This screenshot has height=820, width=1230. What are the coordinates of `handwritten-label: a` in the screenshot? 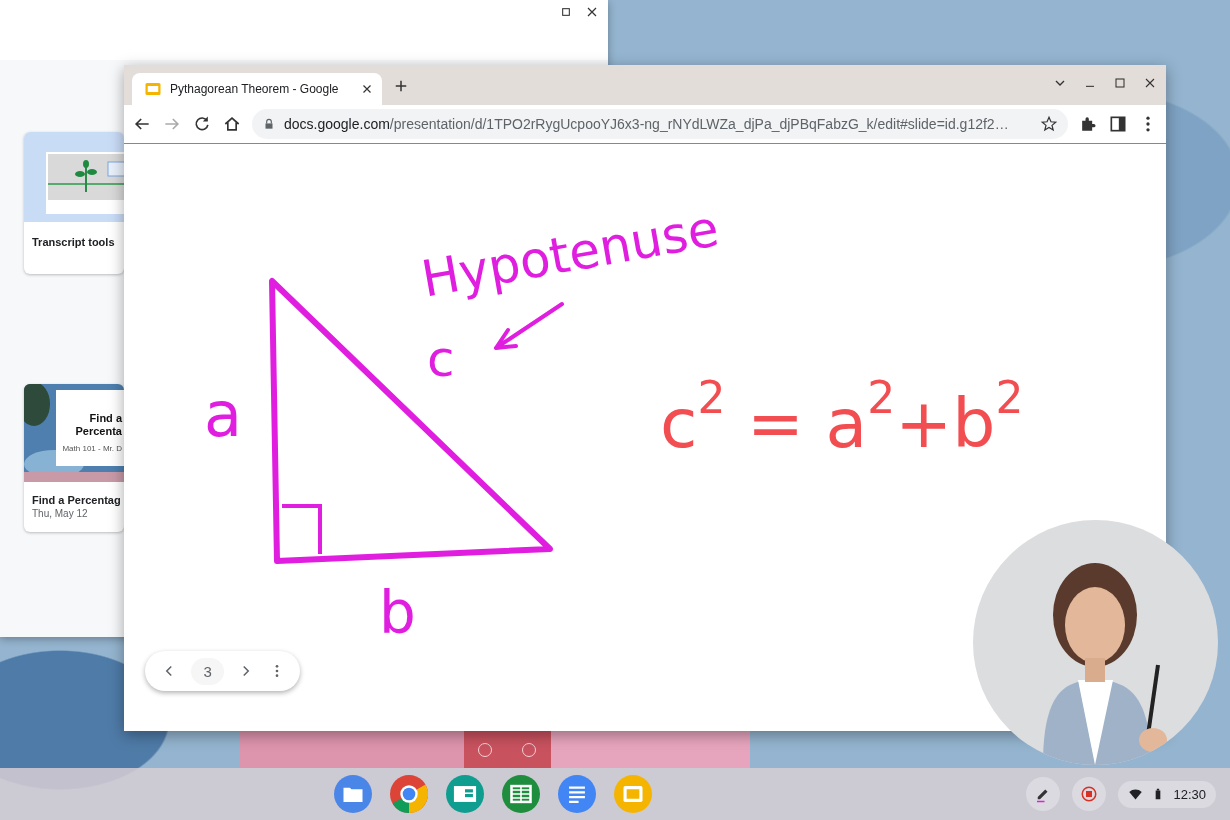 It's located at (223, 415).